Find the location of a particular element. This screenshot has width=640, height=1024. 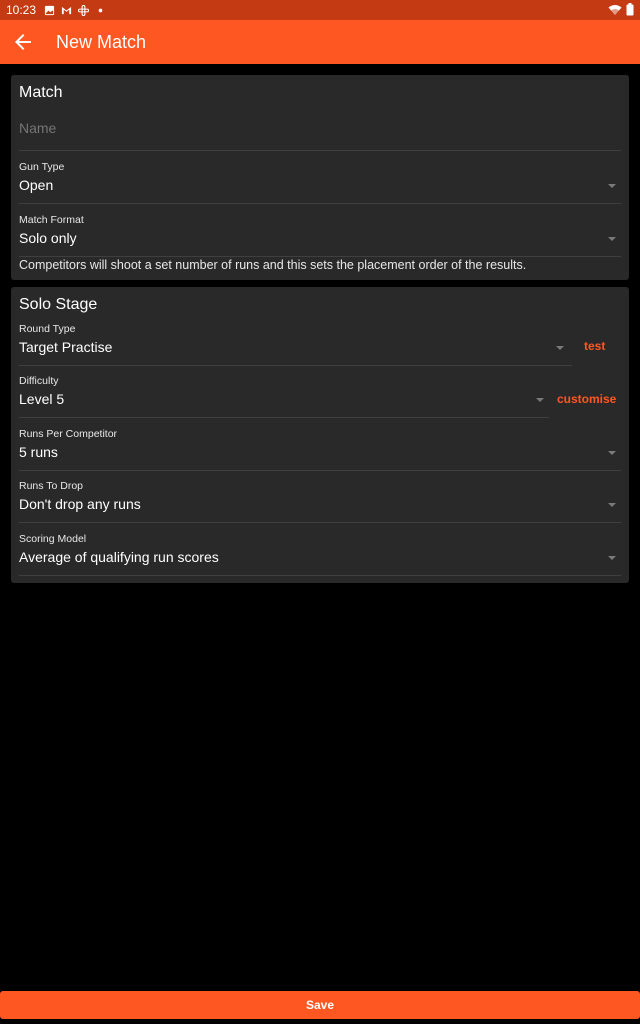

runs-to-drop-label: Runs To Drop is located at coordinates (51, 486).